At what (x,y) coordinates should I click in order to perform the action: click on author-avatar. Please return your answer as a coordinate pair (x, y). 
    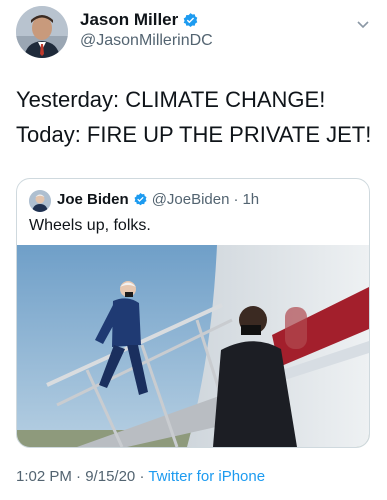
    Looking at the image, I should click on (42, 32).